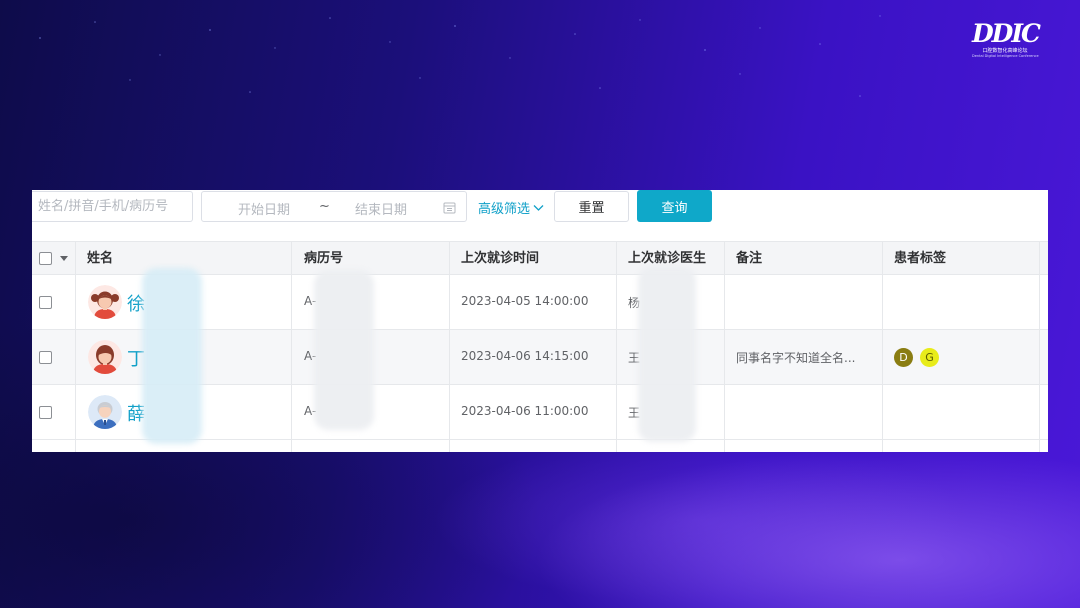 This screenshot has width=1080, height=608. What do you see at coordinates (525, 301) in the screenshot?
I see `last-visit-time: 2023-04-05 14:00:00` at bounding box center [525, 301].